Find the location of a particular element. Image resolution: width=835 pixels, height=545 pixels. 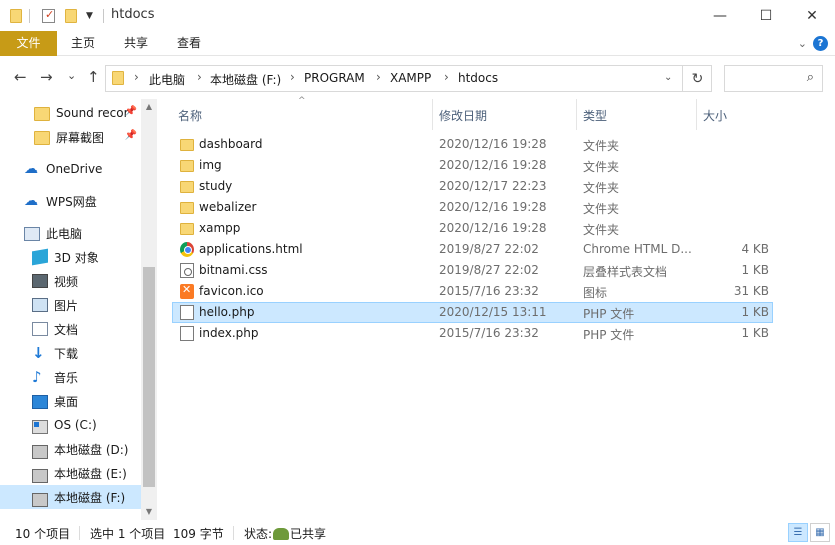

documents-icon is located at coordinates (40, 329).